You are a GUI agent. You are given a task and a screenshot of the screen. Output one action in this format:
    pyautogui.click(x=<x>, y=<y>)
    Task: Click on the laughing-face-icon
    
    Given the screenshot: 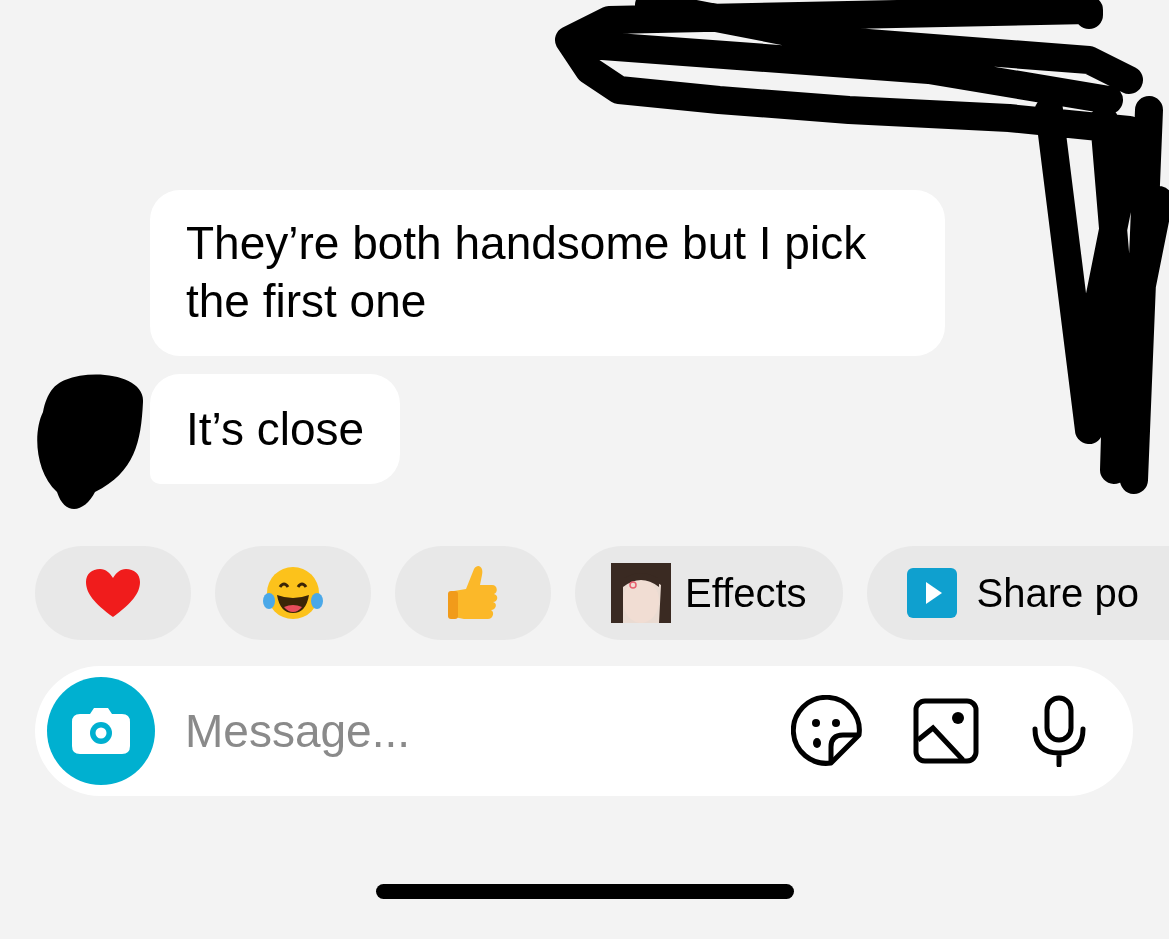 What is the action you would take?
    pyautogui.click(x=293, y=593)
    